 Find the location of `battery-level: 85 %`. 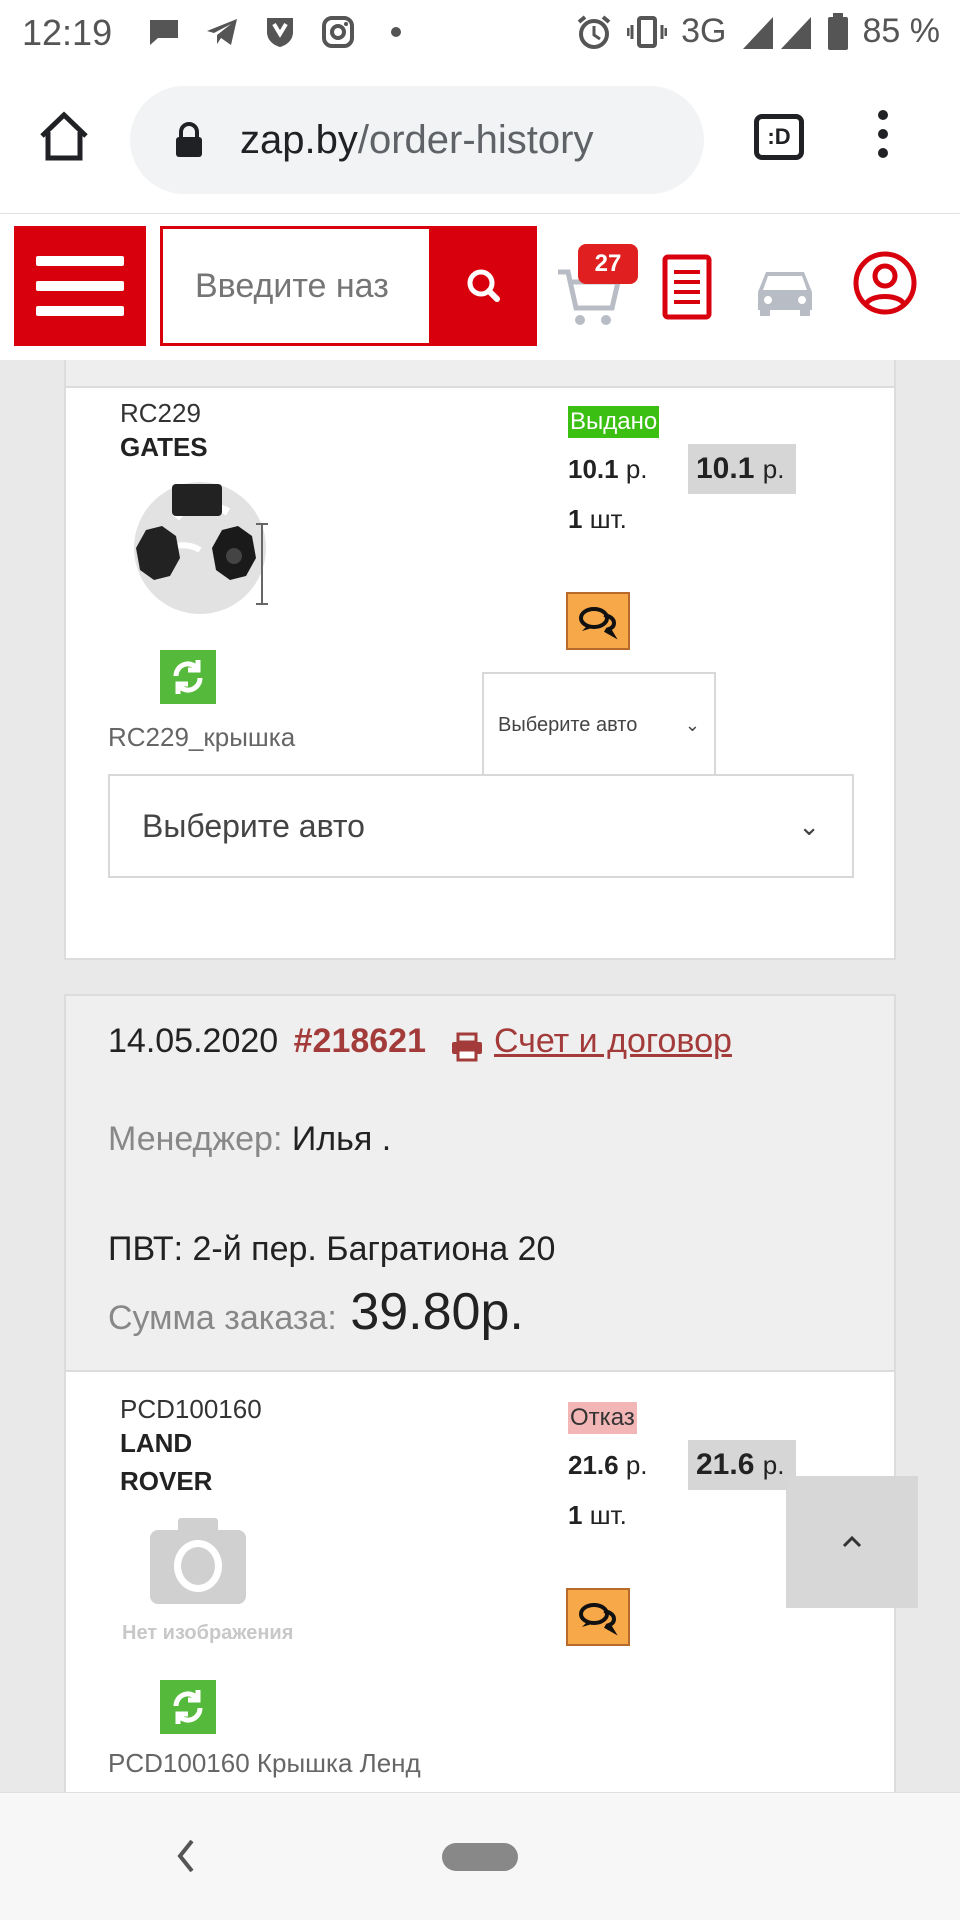

battery-level: 85 % is located at coordinates (901, 31).